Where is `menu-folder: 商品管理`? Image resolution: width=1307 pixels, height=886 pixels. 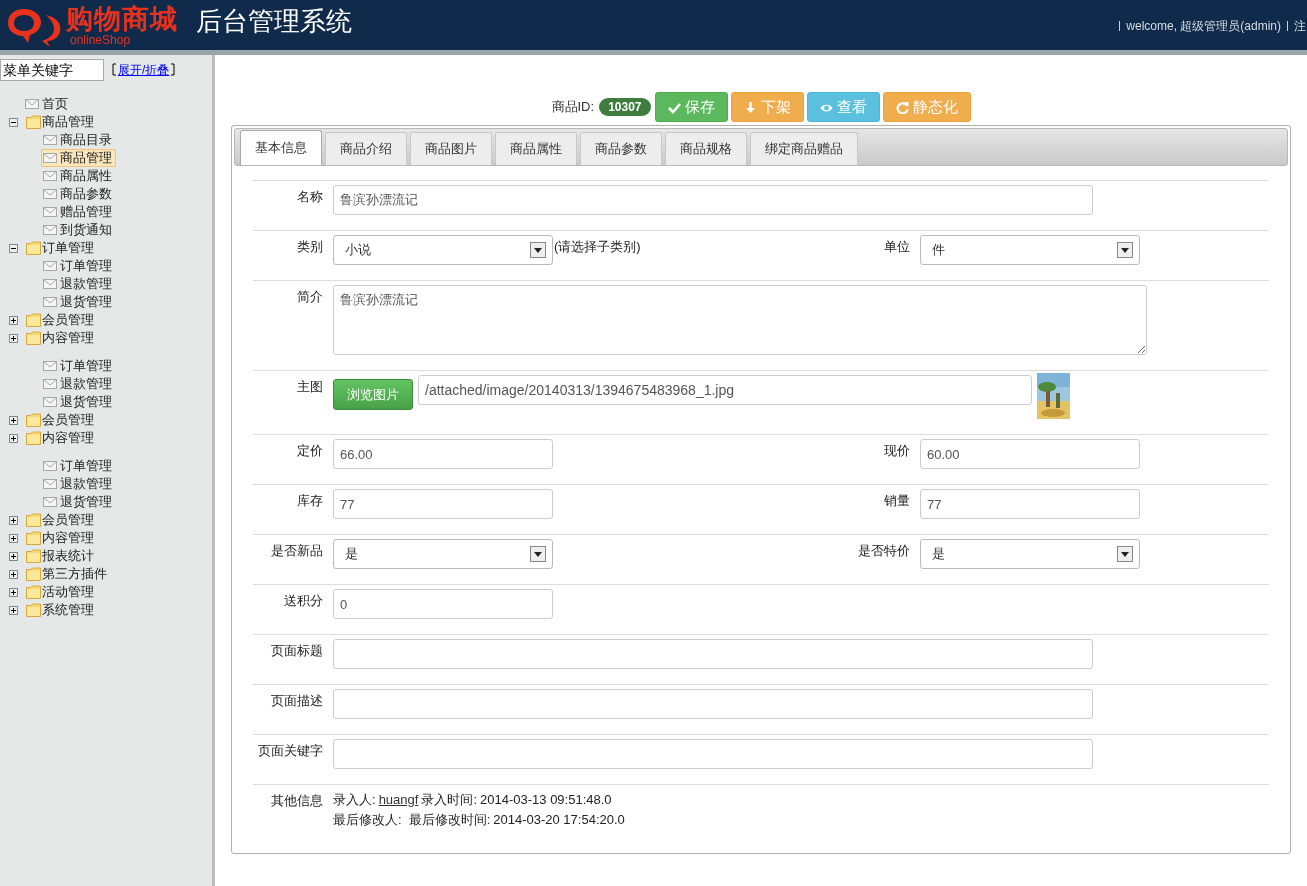
menu-folder: 商品管理 is located at coordinates (61, 122).